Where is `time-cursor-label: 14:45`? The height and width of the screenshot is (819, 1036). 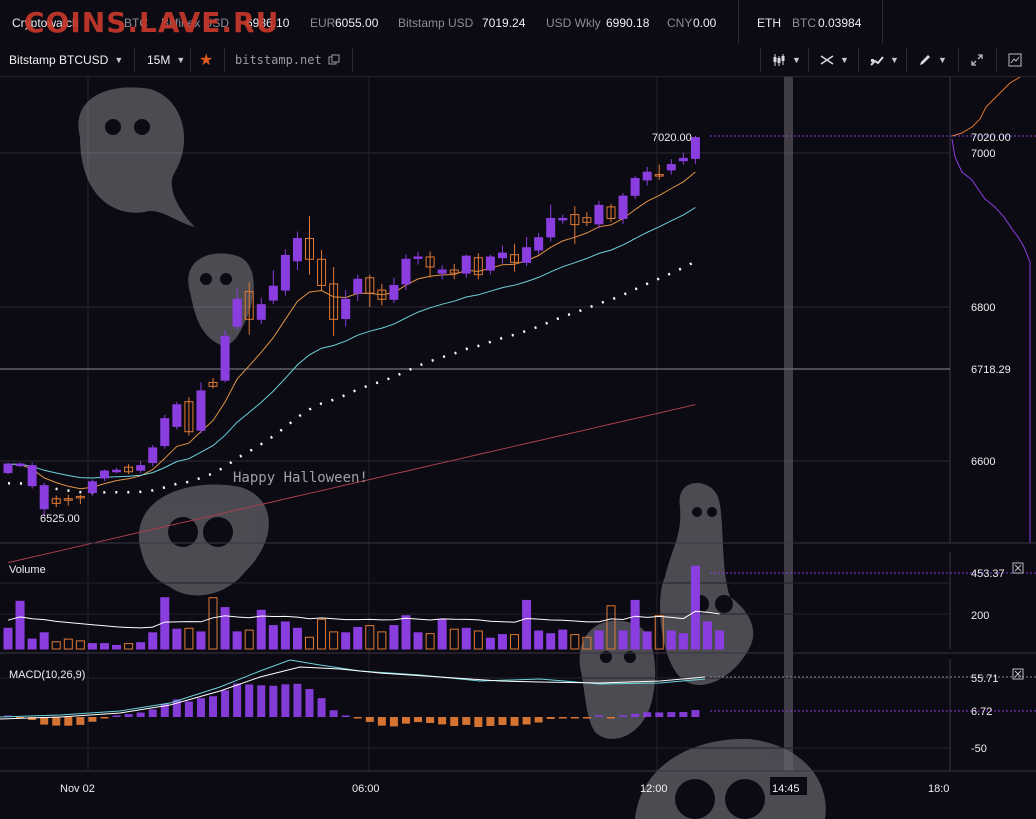 time-cursor-label: 14:45 is located at coordinates (786, 789).